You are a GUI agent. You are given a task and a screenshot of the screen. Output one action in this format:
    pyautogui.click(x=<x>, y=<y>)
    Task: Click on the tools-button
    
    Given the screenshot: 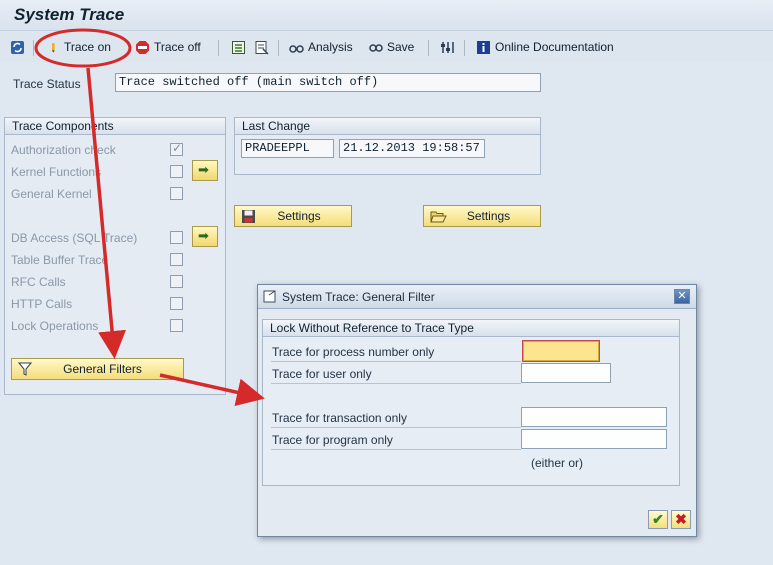 What is the action you would take?
    pyautogui.click(x=447, y=47)
    